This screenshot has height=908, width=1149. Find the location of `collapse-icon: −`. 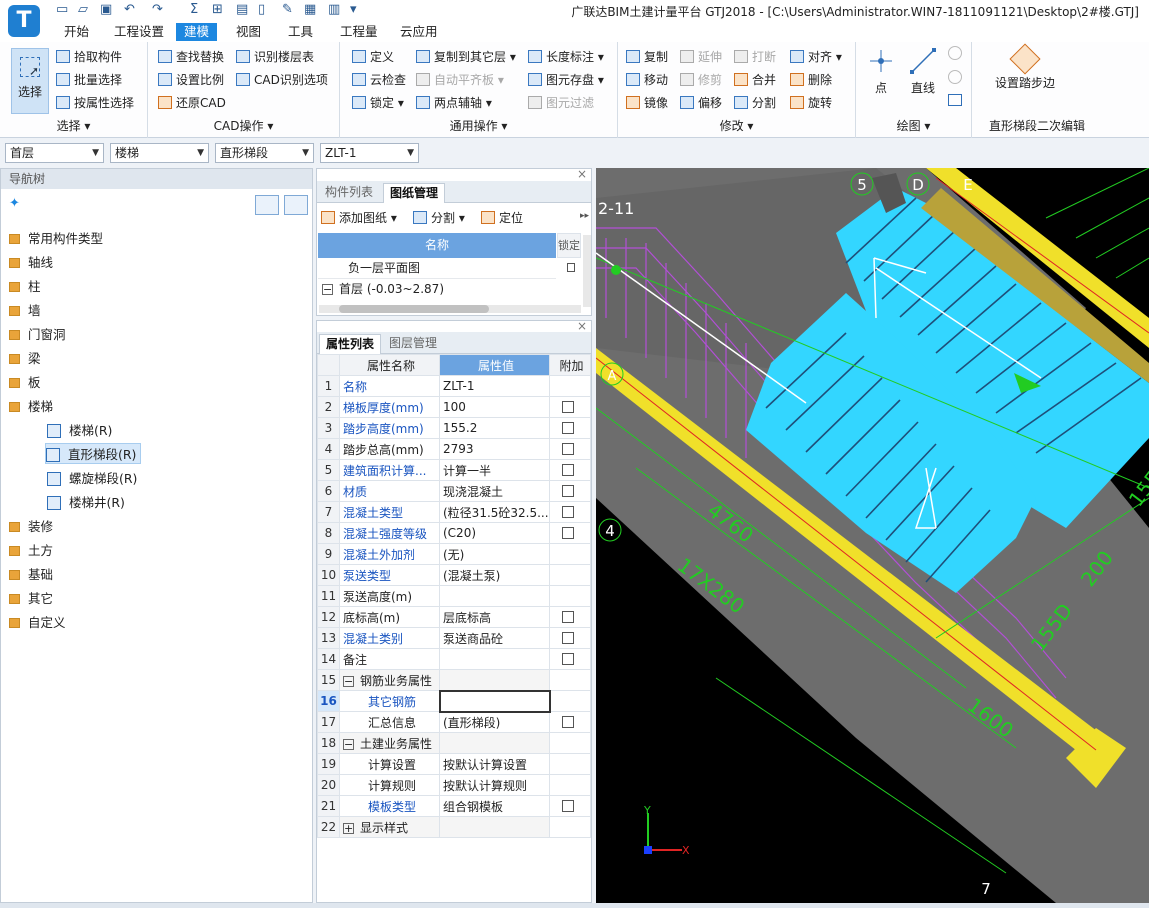

collapse-icon: − is located at coordinates (348, 744).